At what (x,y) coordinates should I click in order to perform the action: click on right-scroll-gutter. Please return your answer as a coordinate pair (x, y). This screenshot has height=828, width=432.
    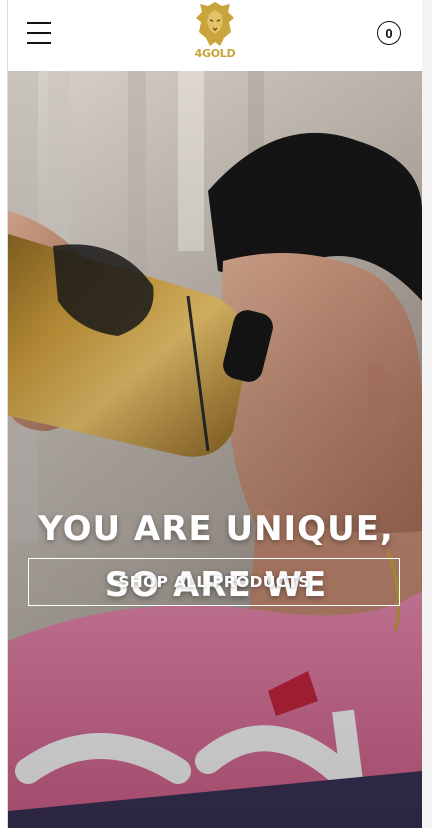
    Looking at the image, I should click on (427, 414).